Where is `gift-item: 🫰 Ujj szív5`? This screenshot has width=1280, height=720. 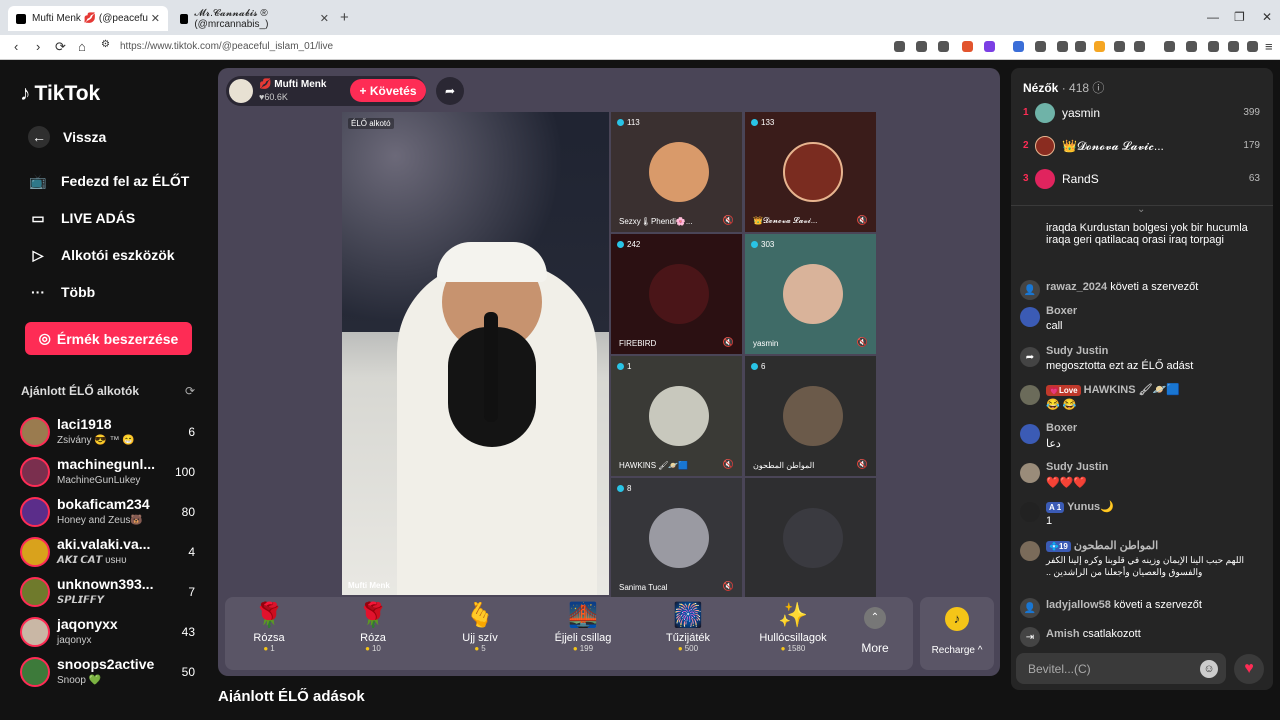
gift-item: 🫰 Ujj szív5 is located at coordinates (480, 626).